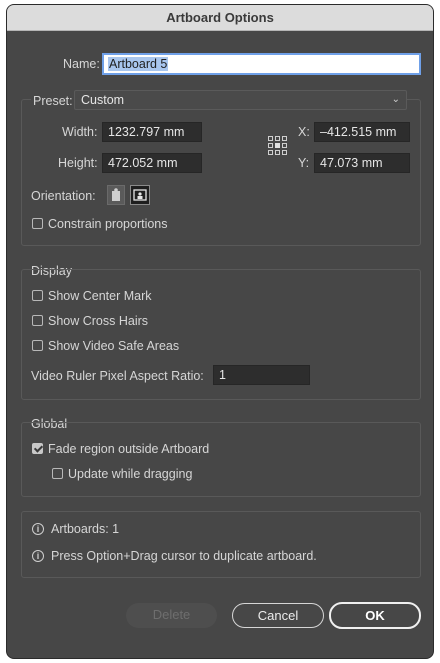 The width and height of the screenshot is (440, 663). What do you see at coordinates (278, 146) in the screenshot?
I see `reference-point-icon` at bounding box center [278, 146].